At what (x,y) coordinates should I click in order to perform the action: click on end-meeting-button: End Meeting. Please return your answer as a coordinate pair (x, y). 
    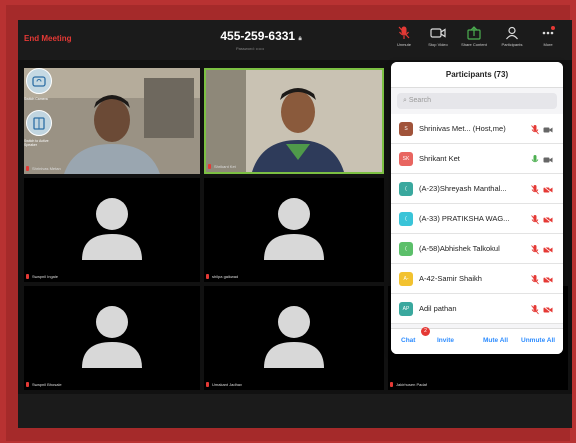
    Looking at the image, I should click on (48, 38).